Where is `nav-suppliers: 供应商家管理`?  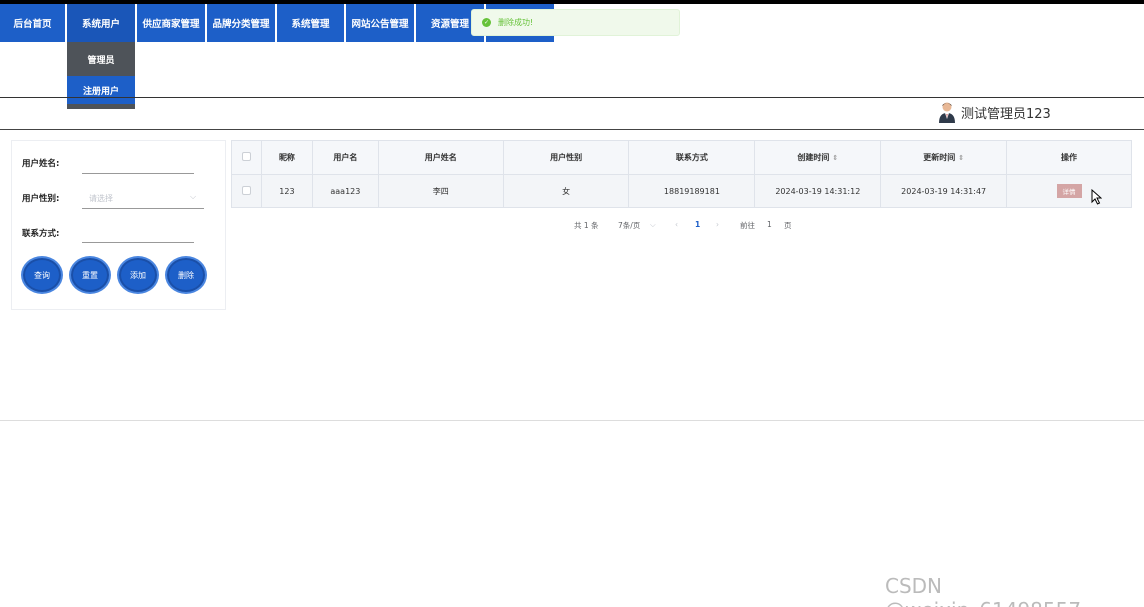
nav-suppliers: 供应商家管理 is located at coordinates (171, 23).